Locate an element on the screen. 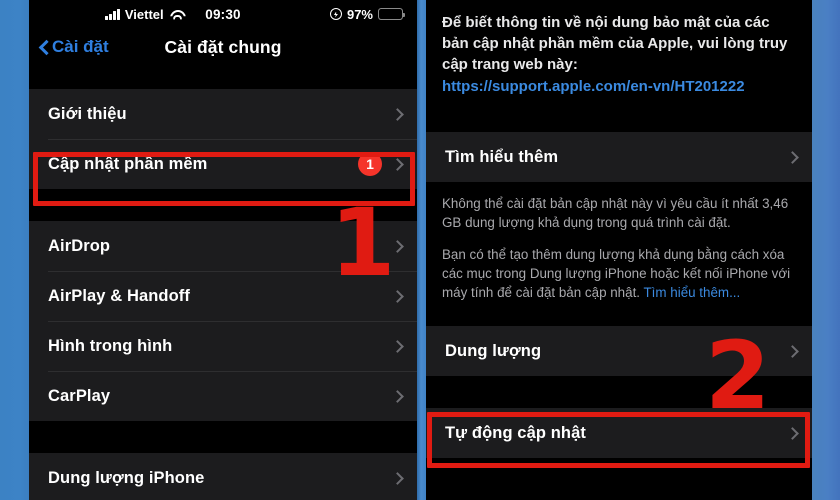 This screenshot has width=840, height=500. navigation-bar: Cài đặt Cài đặt chung is located at coordinates (223, 47).